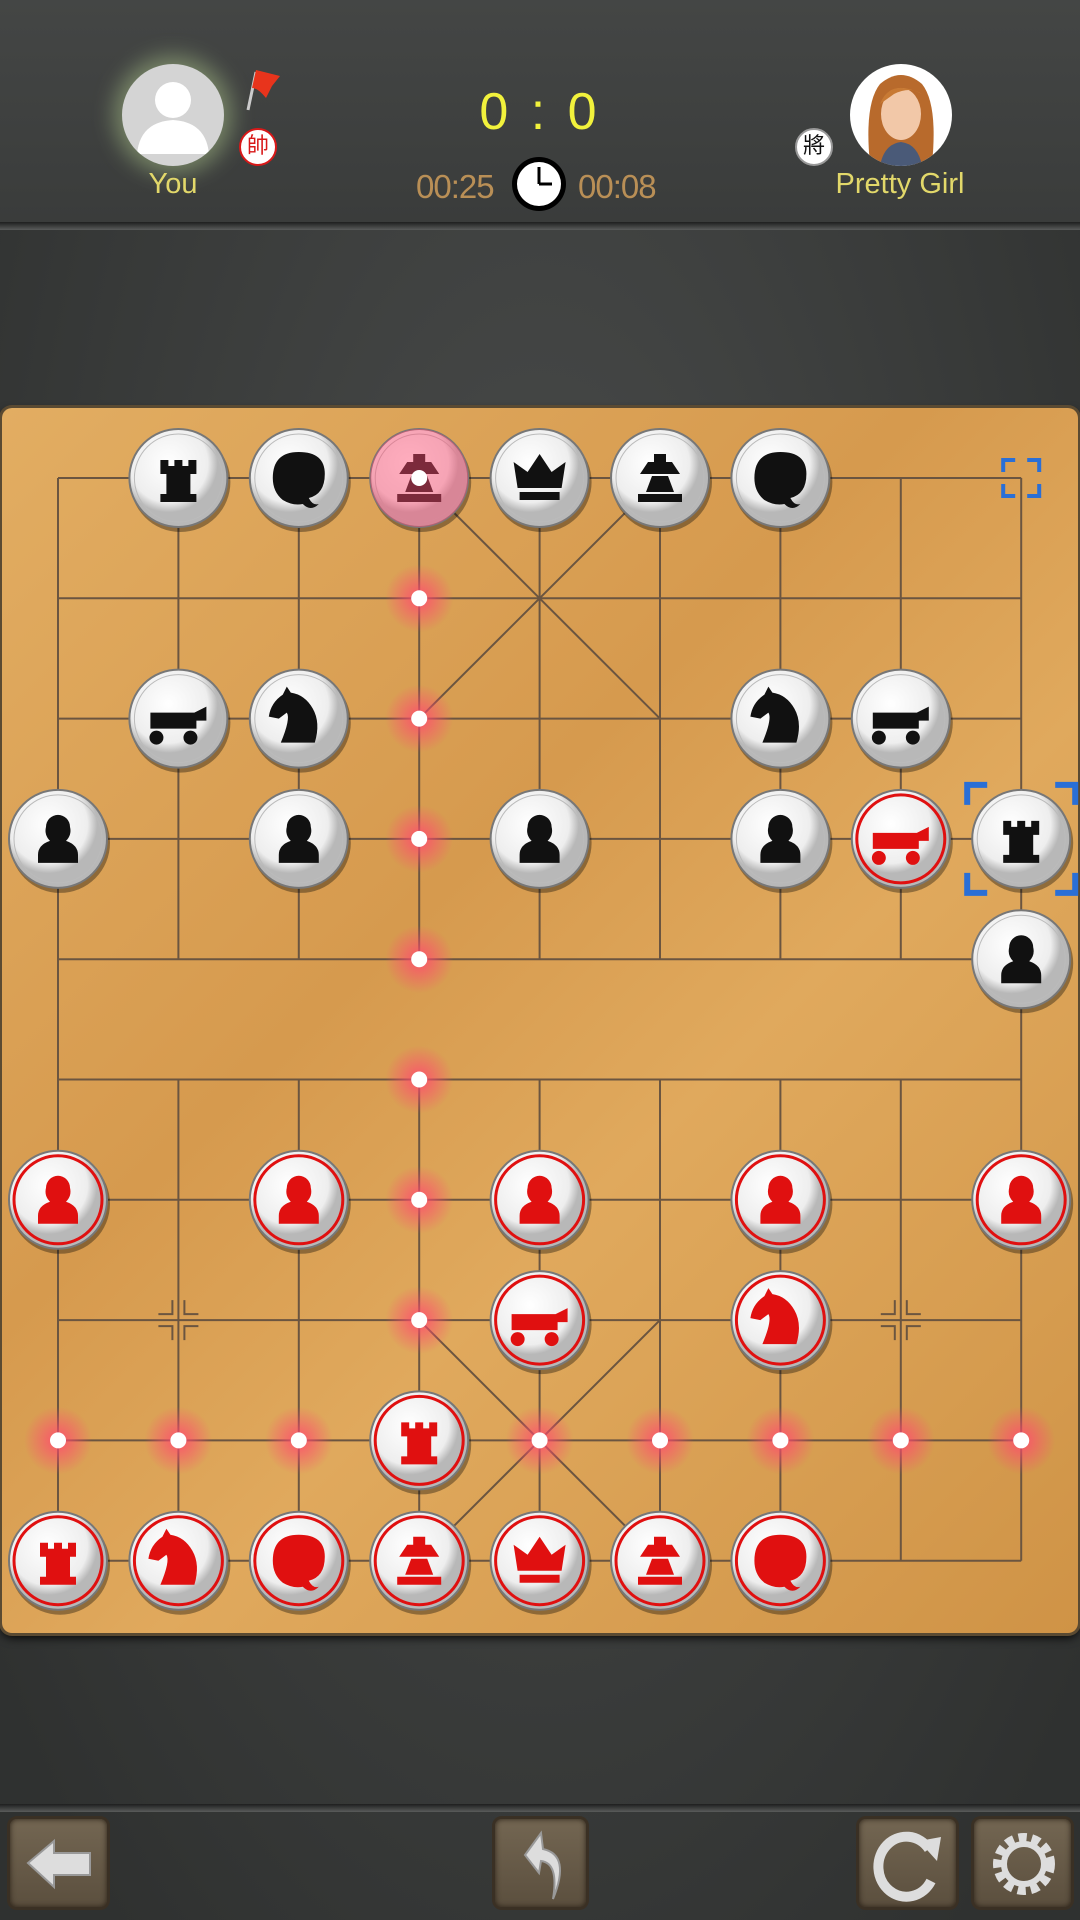  Describe the element at coordinates (540, 1562) in the screenshot. I see `piece-red-king` at that location.